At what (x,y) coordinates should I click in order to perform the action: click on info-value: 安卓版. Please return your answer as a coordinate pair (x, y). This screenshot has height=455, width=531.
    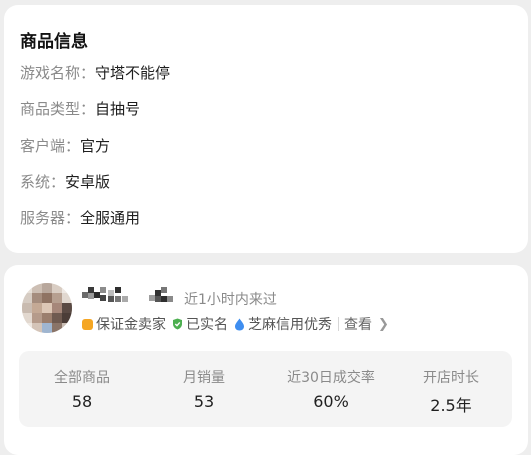
    Looking at the image, I should click on (88, 182).